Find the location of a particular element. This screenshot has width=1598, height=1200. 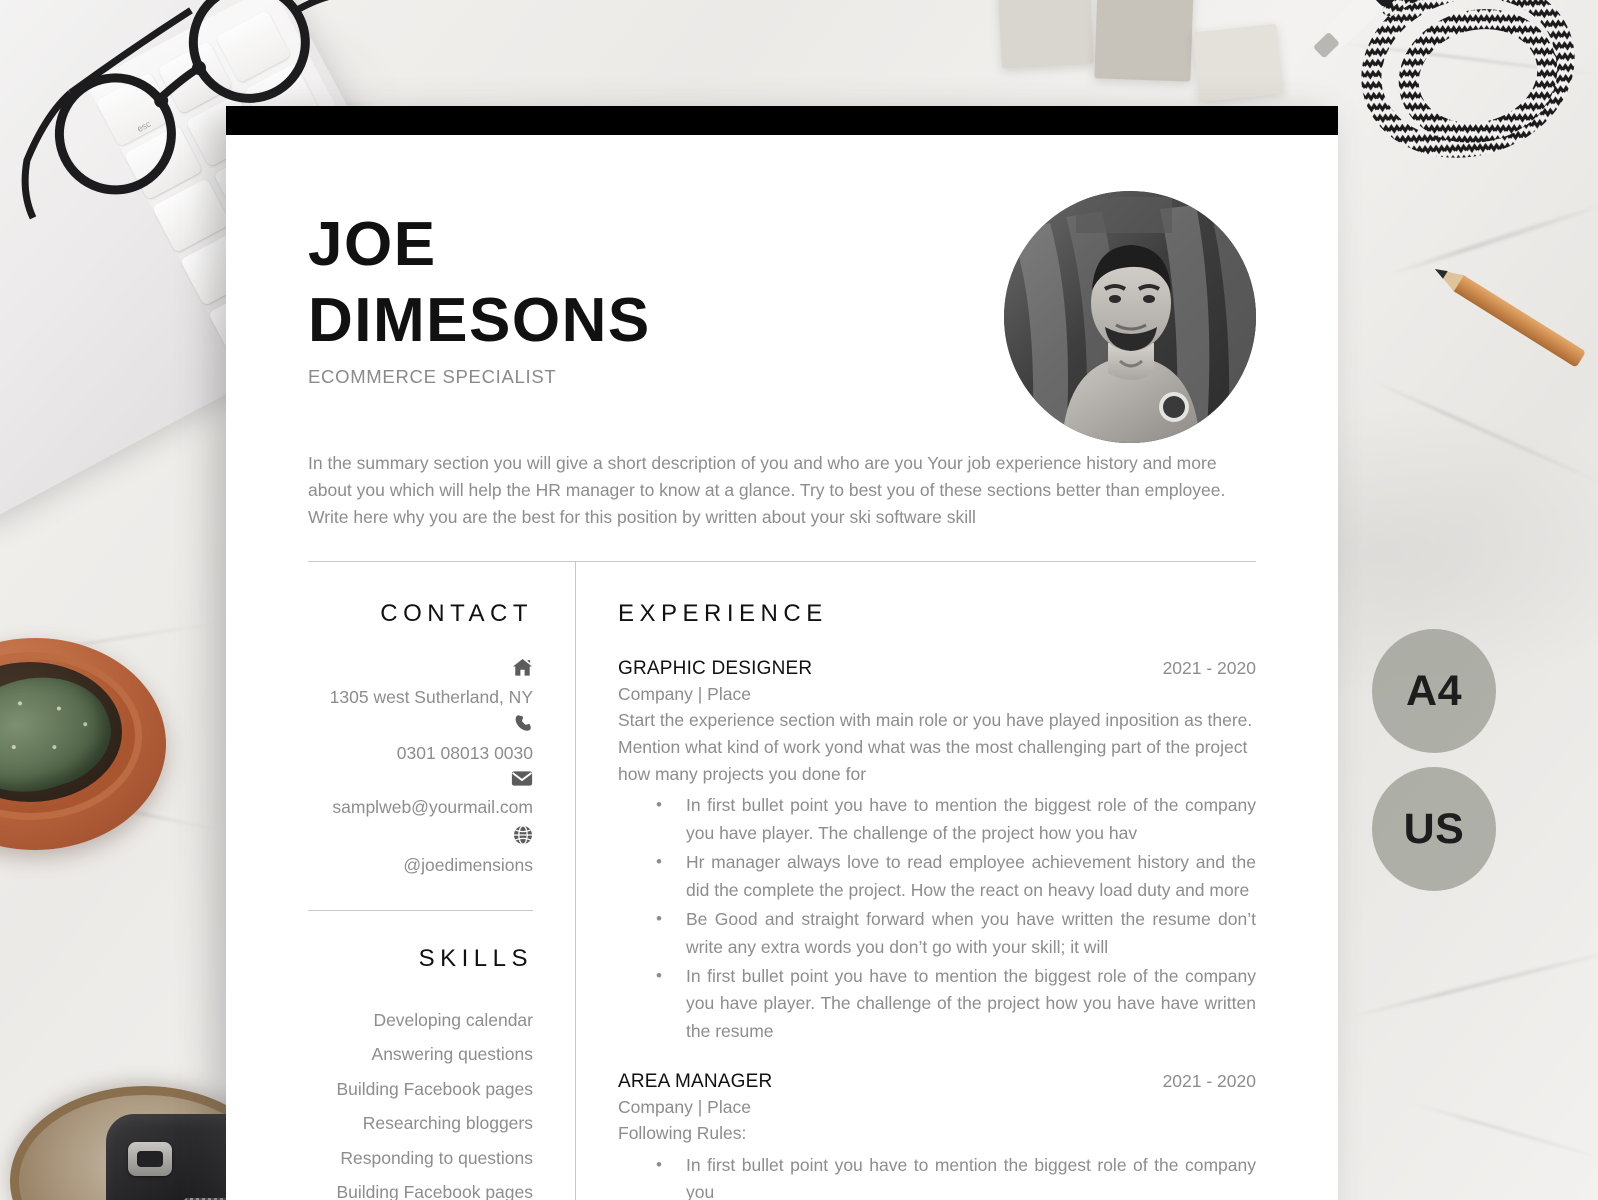

job-header: AREA MANAGER 2021 - 2020 is located at coordinates (937, 1082).